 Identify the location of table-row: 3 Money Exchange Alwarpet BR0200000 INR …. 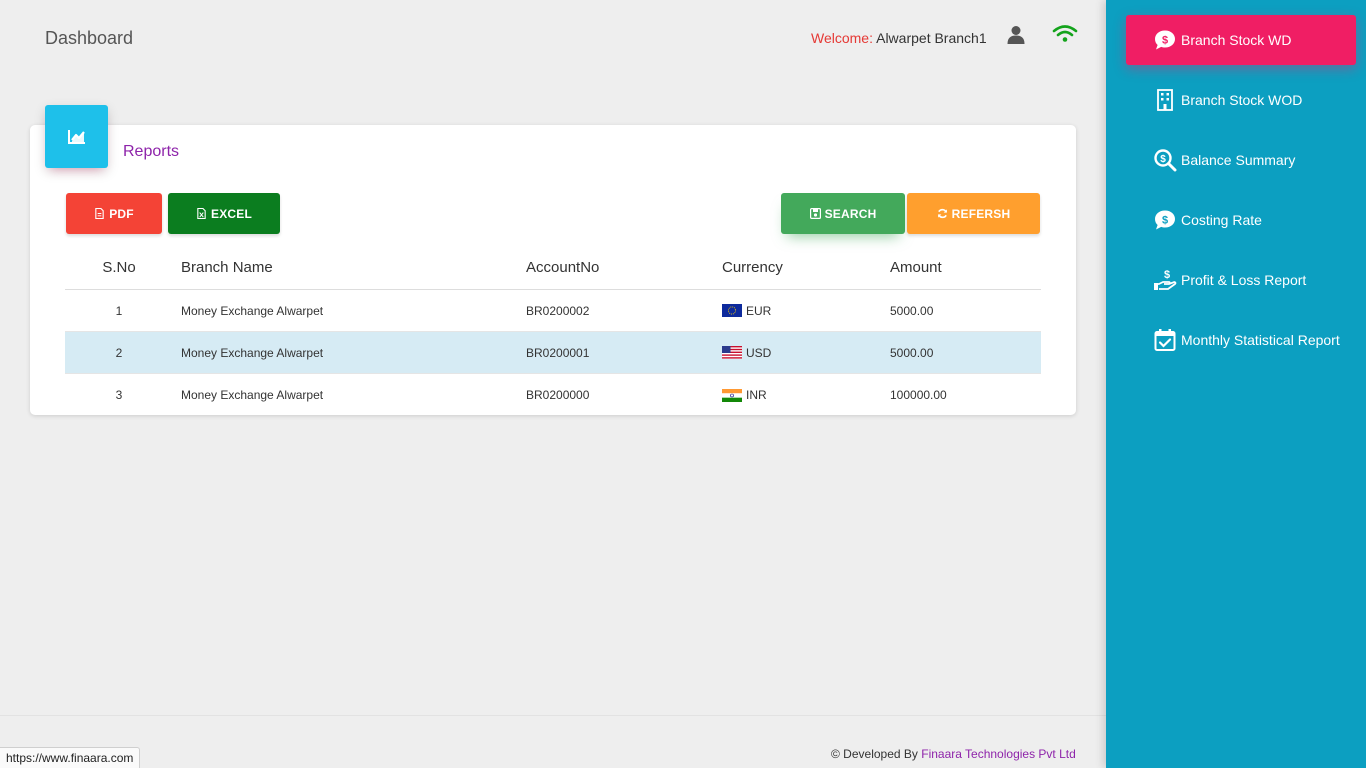
(553, 395).